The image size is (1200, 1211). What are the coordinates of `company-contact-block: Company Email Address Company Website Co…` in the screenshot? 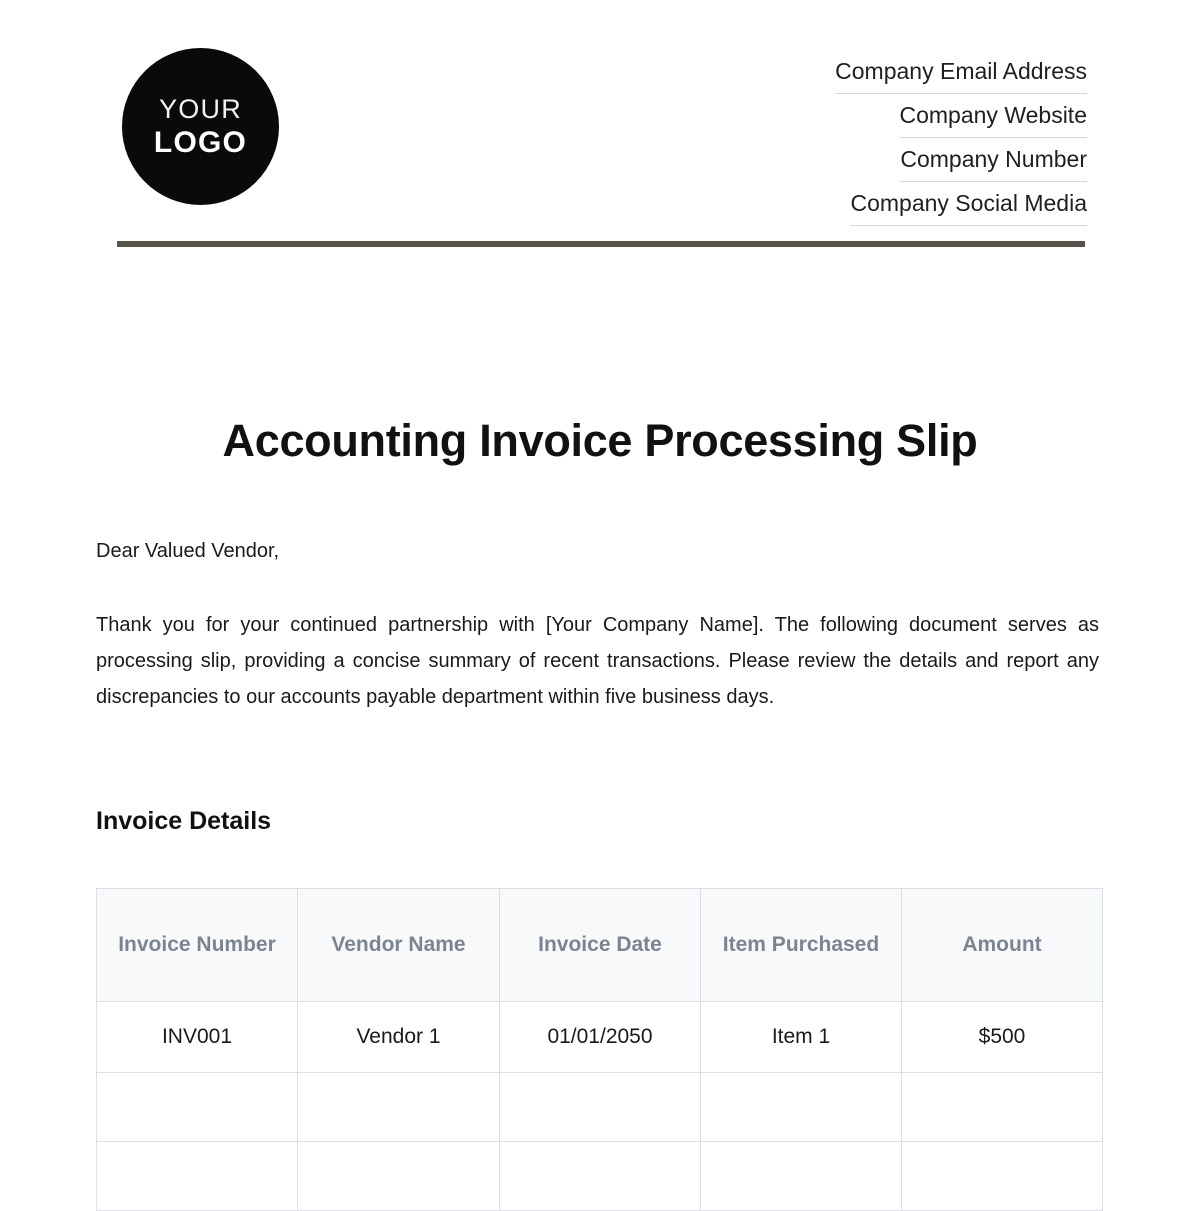 It's located at (961, 138).